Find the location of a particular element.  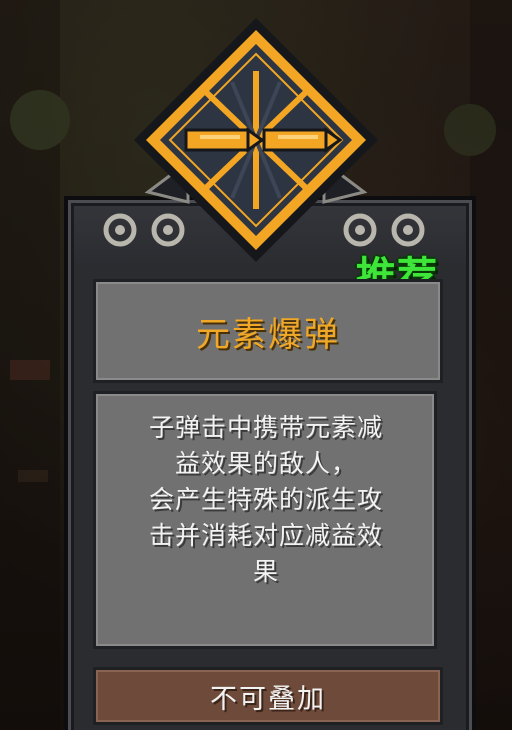

description-line: 会产生特殊的派生攻 is located at coordinates (265, 499).